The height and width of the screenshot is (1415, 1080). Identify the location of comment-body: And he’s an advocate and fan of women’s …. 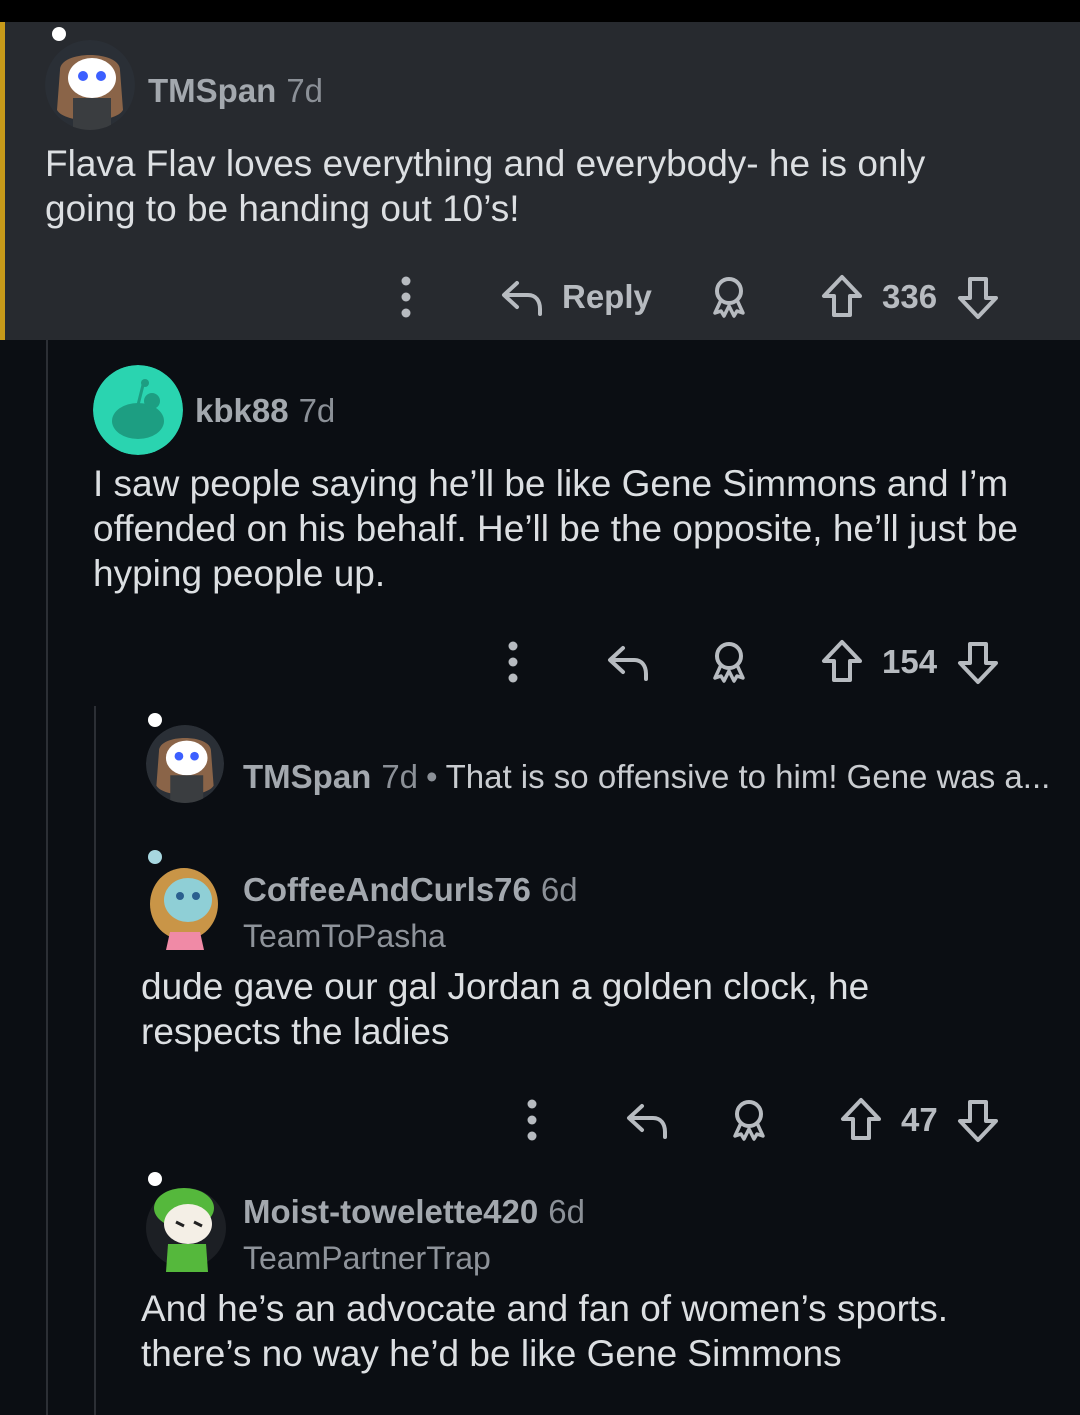
(544, 1331).